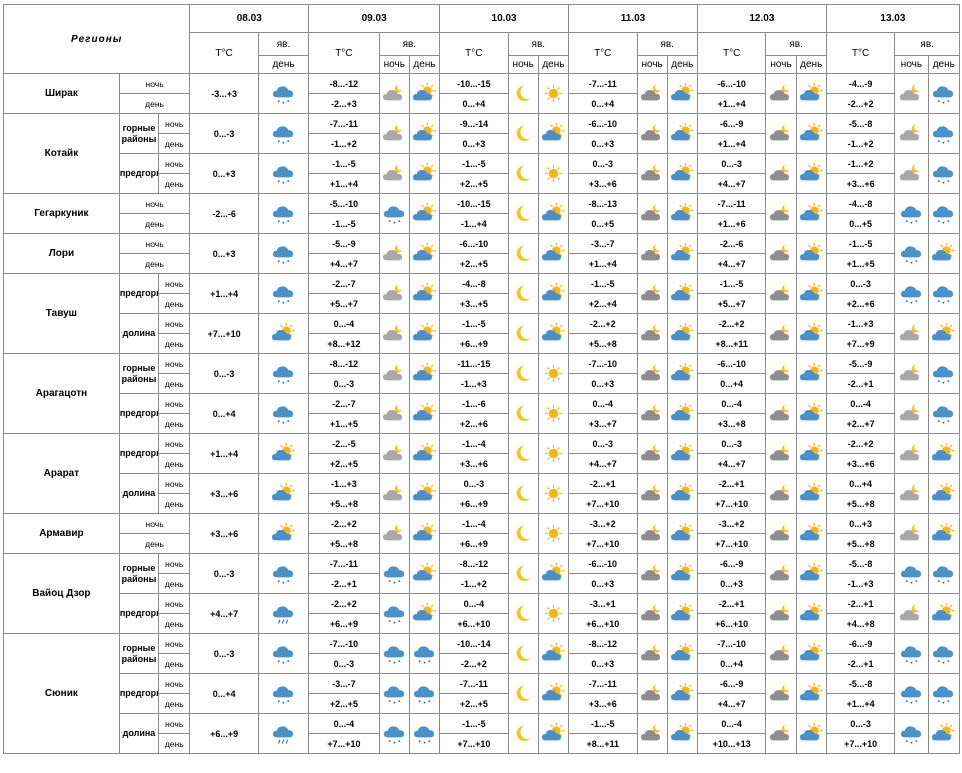 This screenshot has height=773, width=962. Describe the element at coordinates (860, 563) in the screenshot. I see `temp-night-cell: -5...-8` at that location.